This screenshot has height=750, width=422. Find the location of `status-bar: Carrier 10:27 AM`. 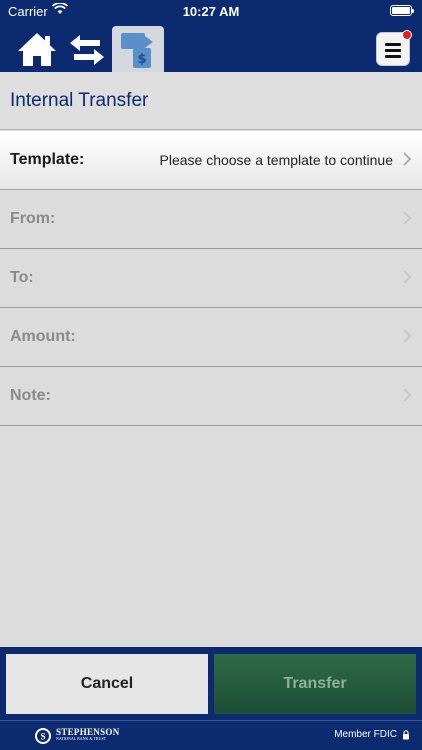

status-bar: Carrier 10:27 AM is located at coordinates (211, 11).